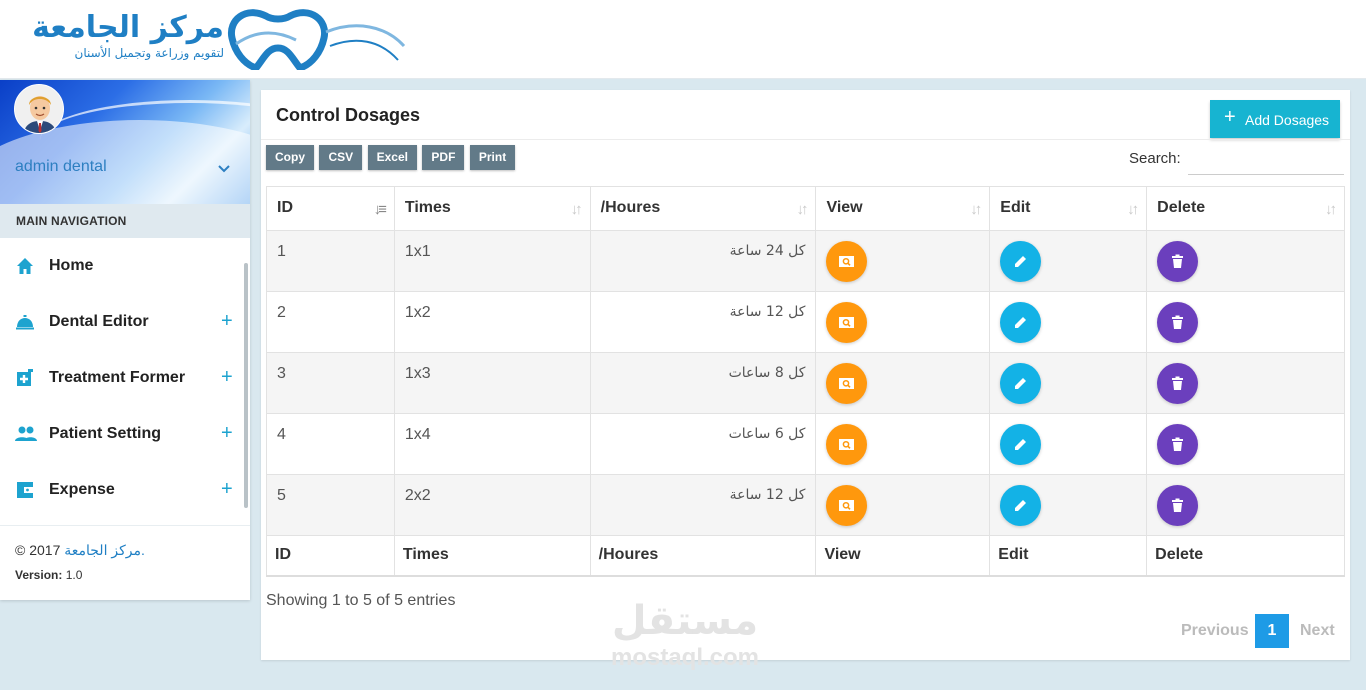 The height and width of the screenshot is (690, 1366). What do you see at coordinates (492, 556) in the screenshot?
I see `footer-column-times: Times` at bounding box center [492, 556].